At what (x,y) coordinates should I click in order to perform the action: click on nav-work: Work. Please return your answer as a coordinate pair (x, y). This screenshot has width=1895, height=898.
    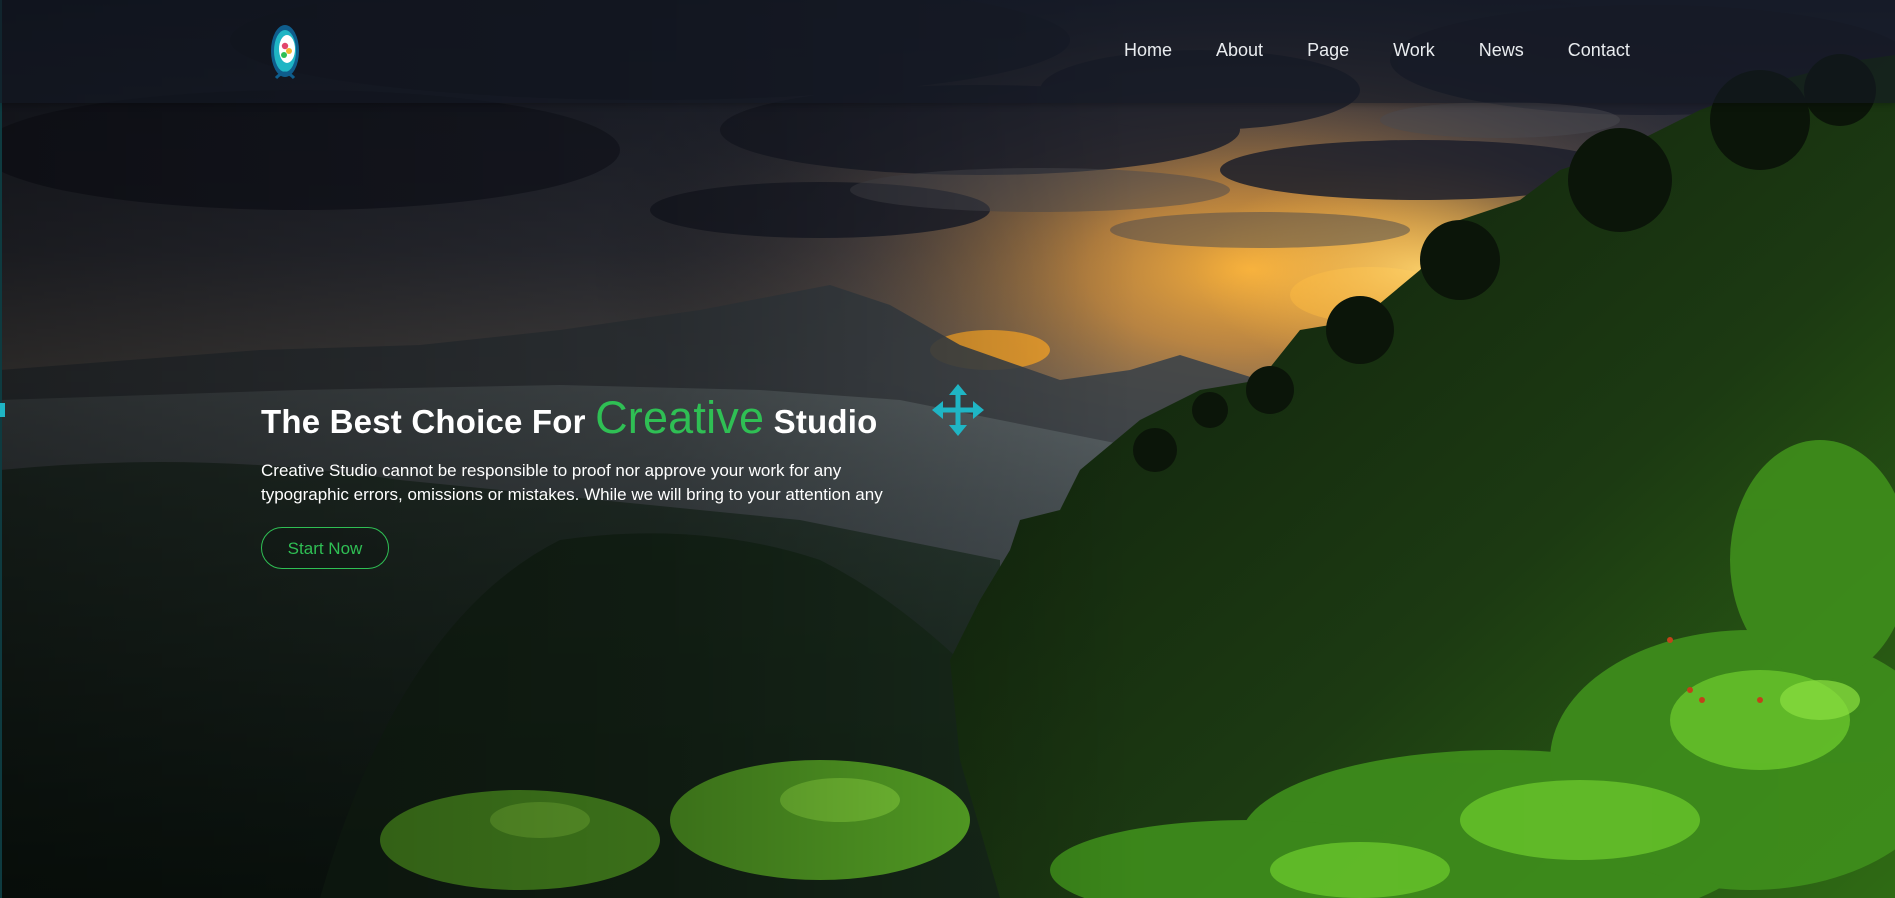
    Looking at the image, I should click on (1414, 50).